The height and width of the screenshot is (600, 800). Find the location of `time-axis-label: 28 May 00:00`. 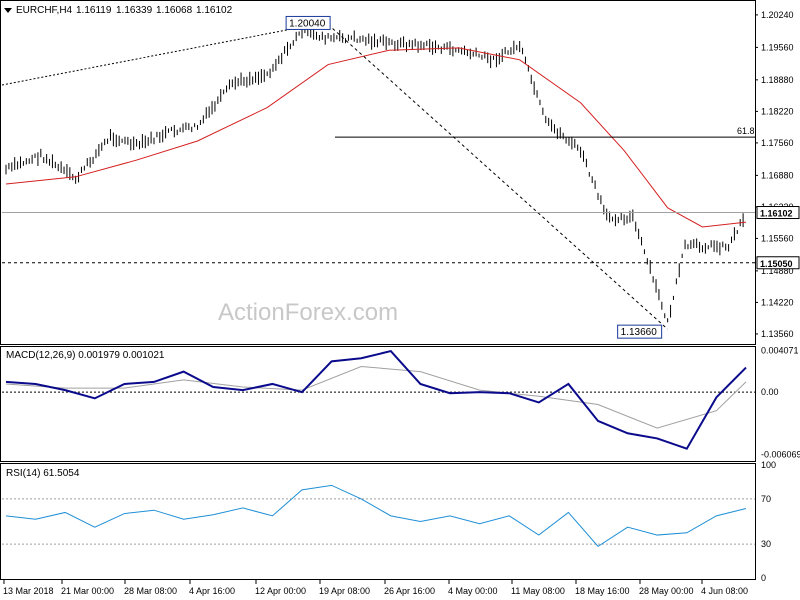

time-axis-label: 28 May 00:00 is located at coordinates (666, 591).